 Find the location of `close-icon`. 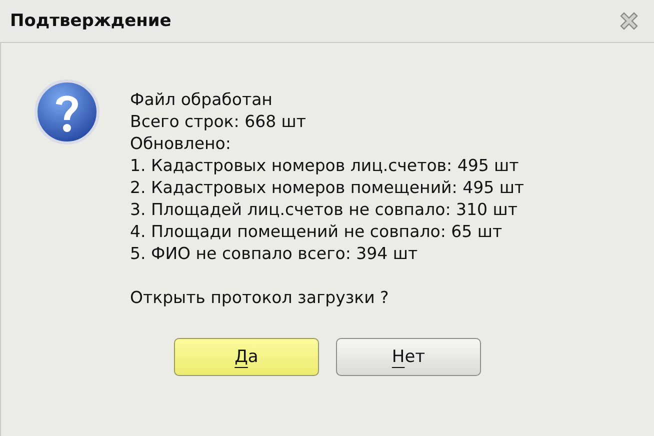

close-icon is located at coordinates (629, 21).